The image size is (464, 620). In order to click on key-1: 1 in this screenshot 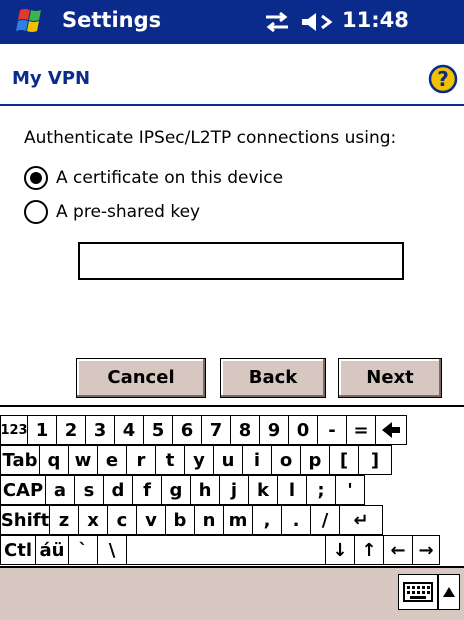, I will do `click(42, 430)`.